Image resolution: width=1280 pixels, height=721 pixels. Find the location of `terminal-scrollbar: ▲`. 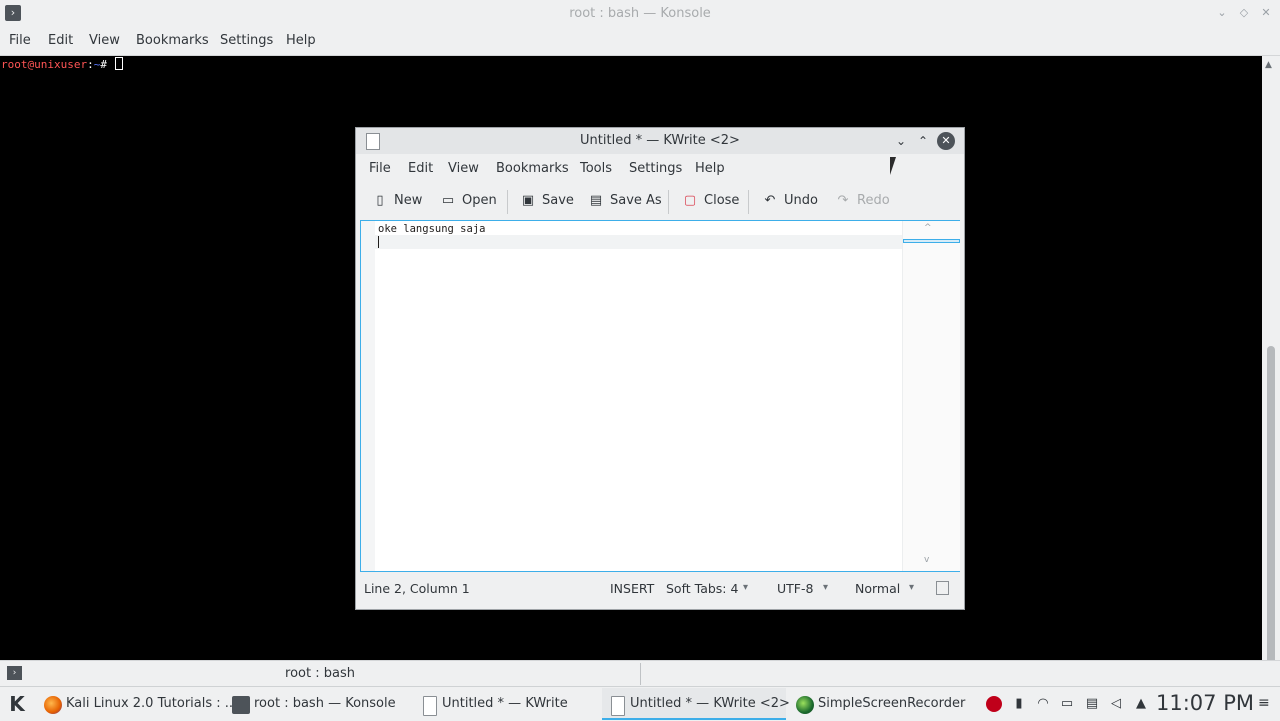

terminal-scrollbar: ▲ is located at coordinates (1271, 376).